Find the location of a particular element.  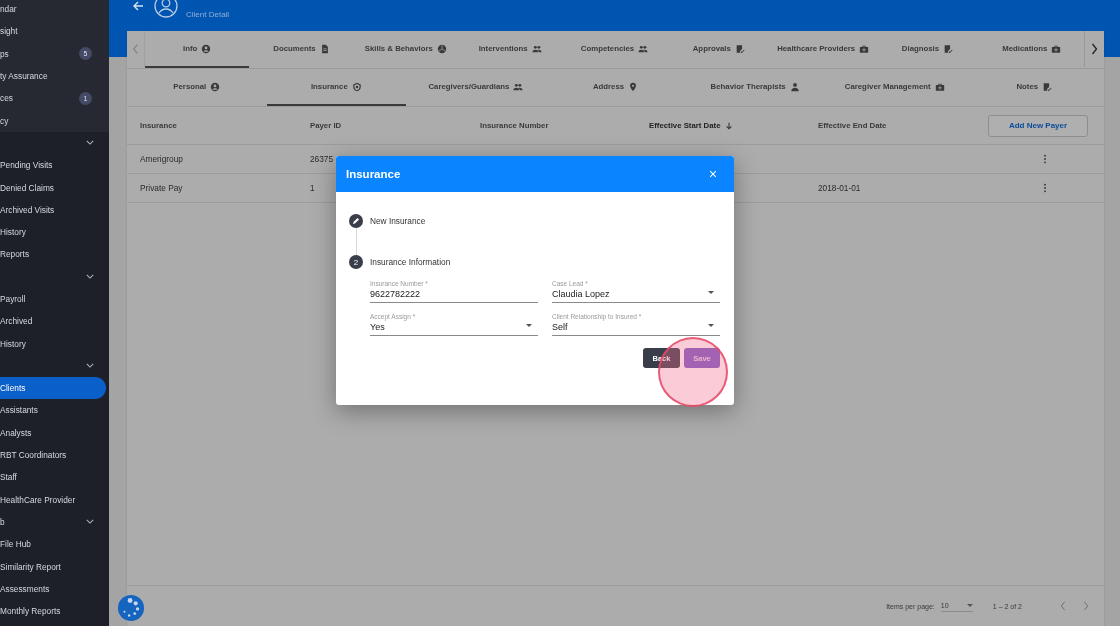

sidebar-item: ps is located at coordinates (4, 53).